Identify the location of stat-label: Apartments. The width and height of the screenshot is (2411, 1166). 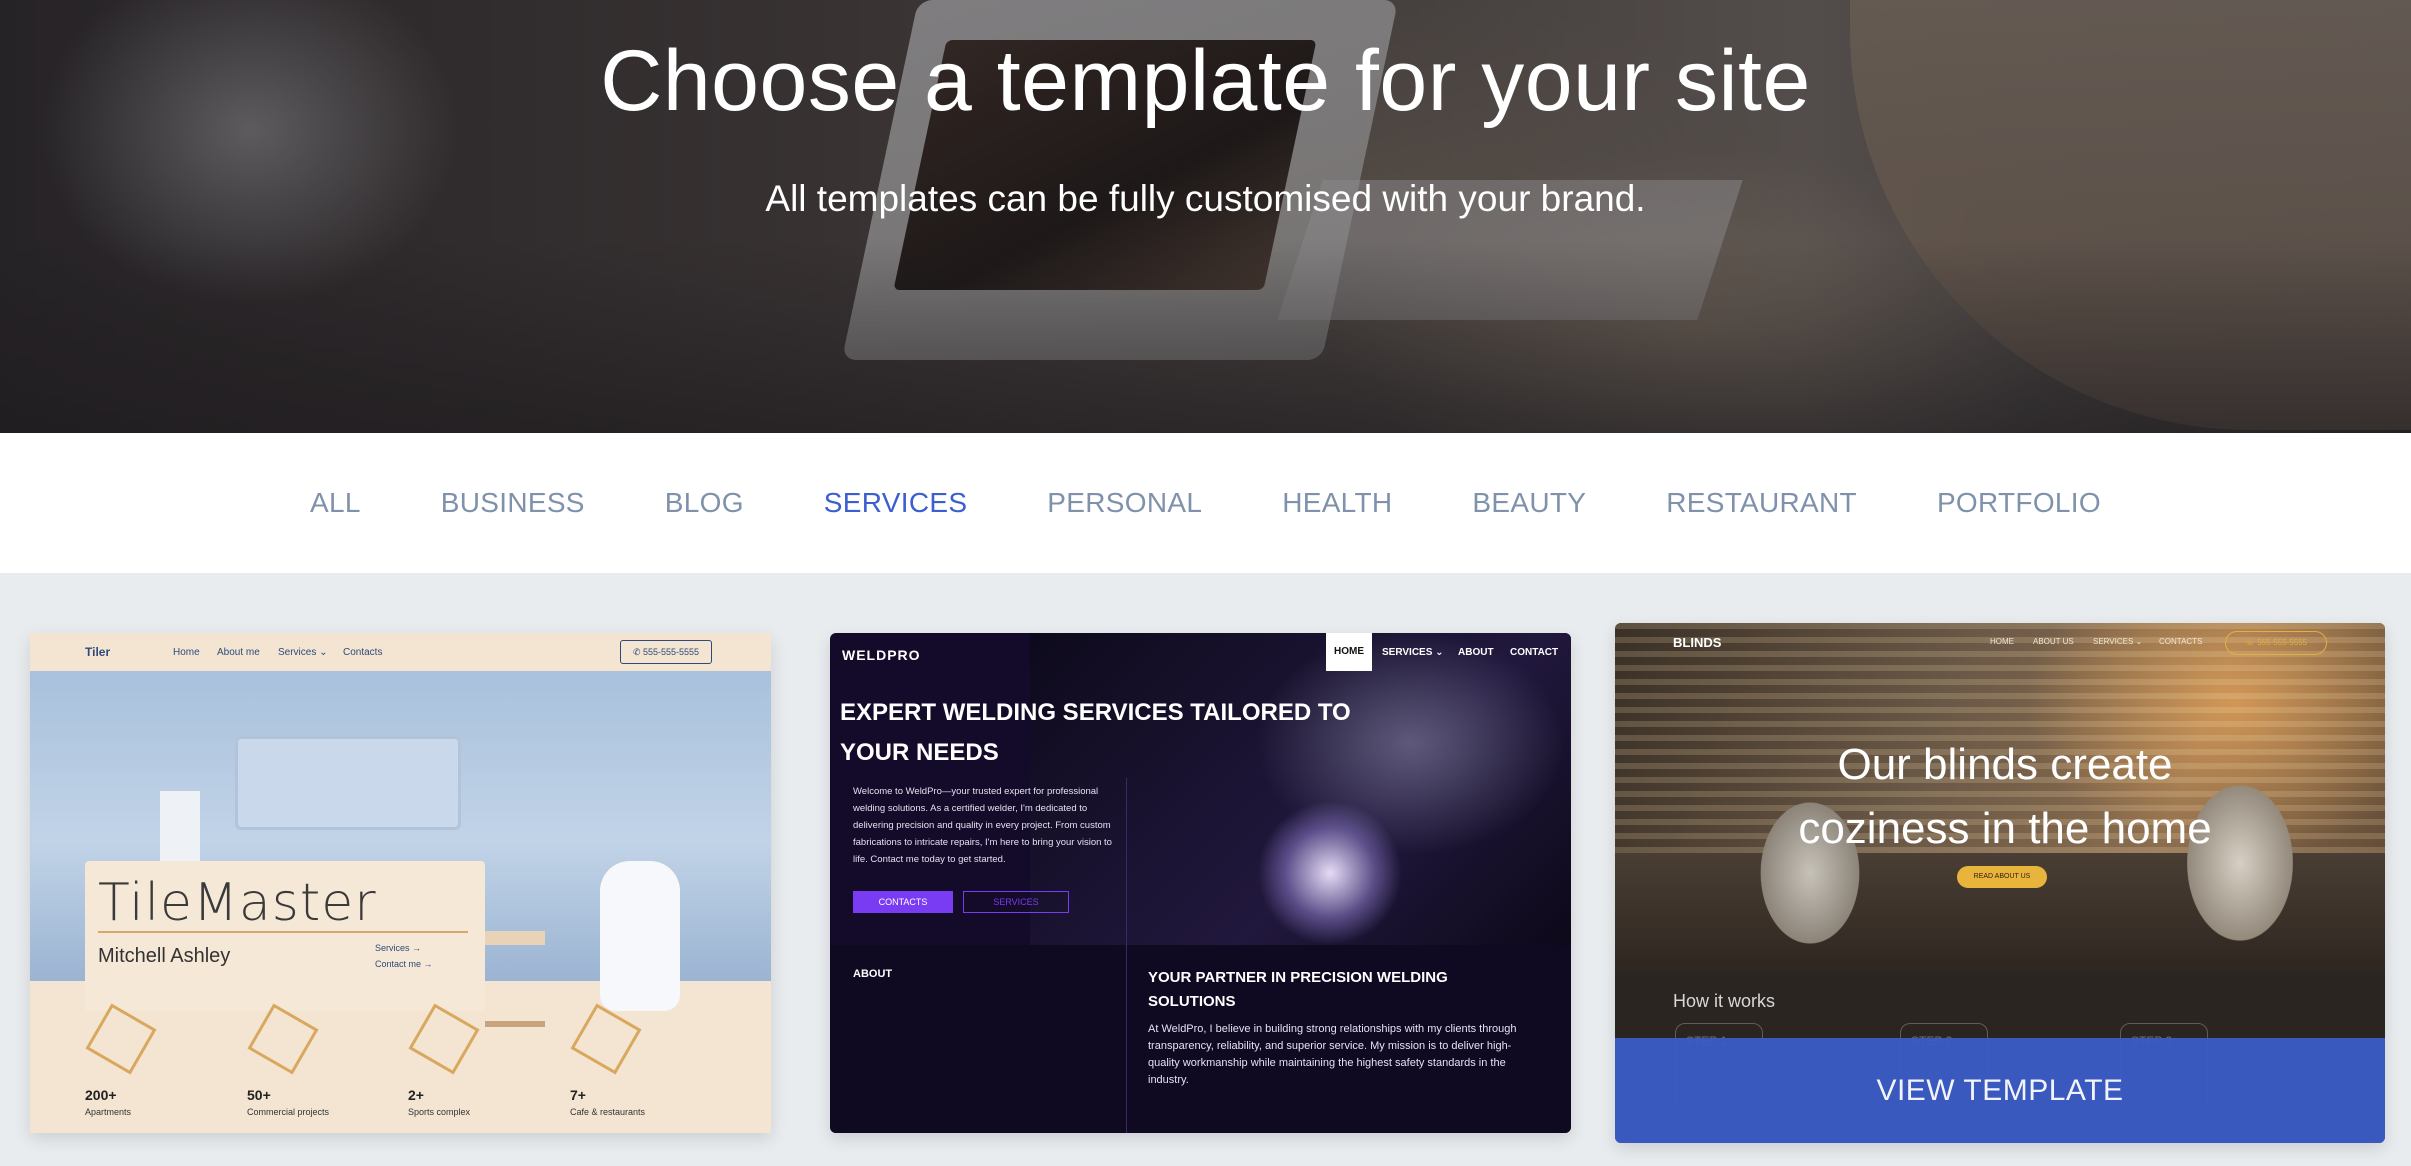
(108, 1112).